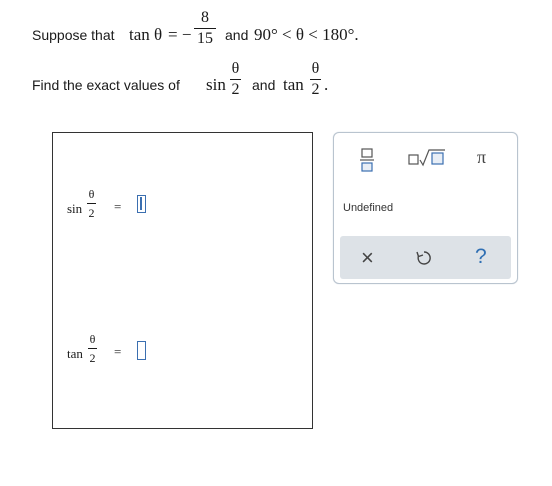 Image resolution: width=552 pixels, height=486 pixels. What do you see at coordinates (326, 84) in the screenshot?
I see `period: .` at bounding box center [326, 84].